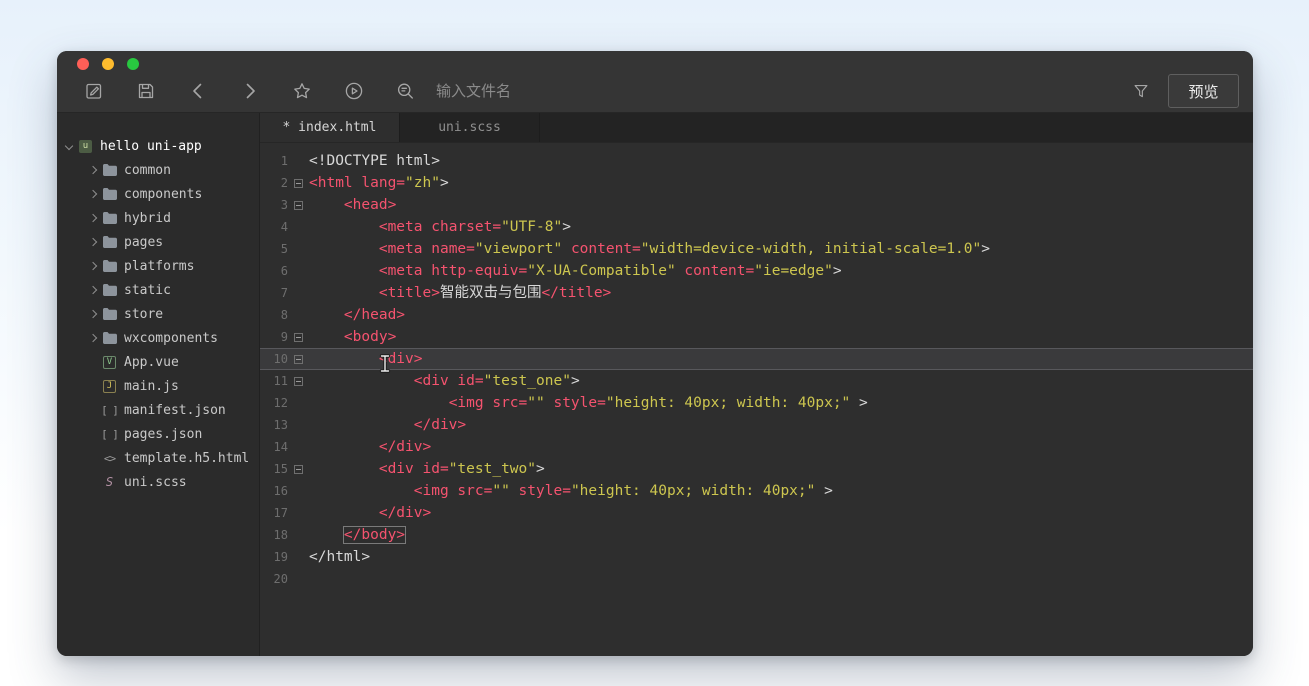 The image size is (1309, 686). What do you see at coordinates (596, 91) in the screenshot?
I see `search-input` at bounding box center [596, 91].